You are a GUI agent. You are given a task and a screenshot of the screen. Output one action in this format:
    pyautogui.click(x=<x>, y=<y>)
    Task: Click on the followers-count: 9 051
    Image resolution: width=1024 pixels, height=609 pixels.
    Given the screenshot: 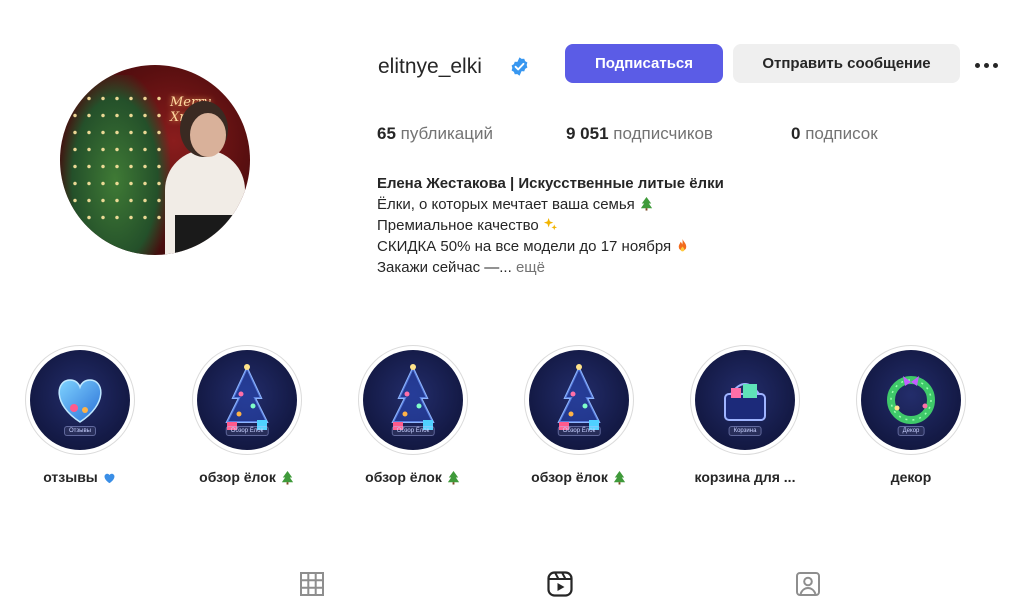 What is the action you would take?
    pyautogui.click(x=587, y=133)
    